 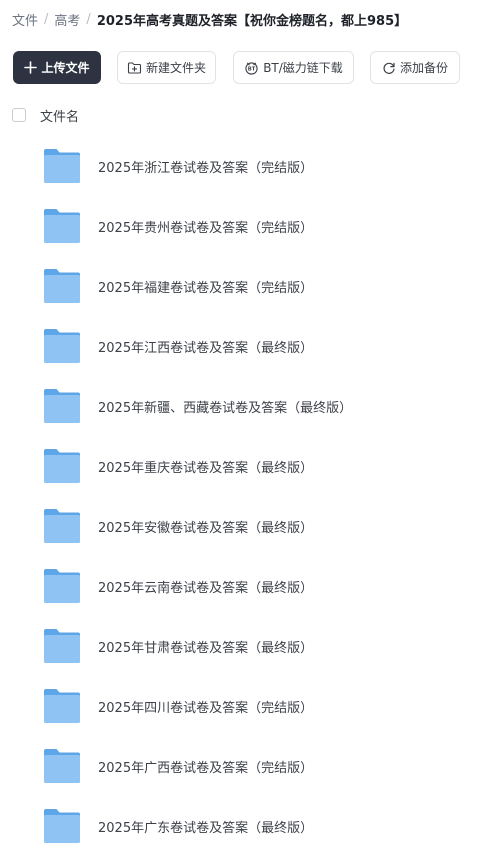 I want to click on file-name: 2025年浙江卷试卷及答案（完结版）, so click(x=205, y=166).